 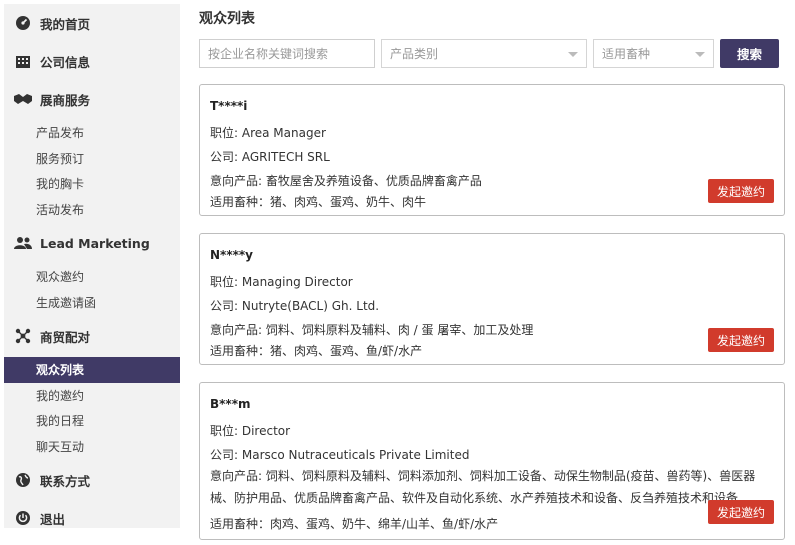 I want to click on nav-lead-marketing: Lead Marketing, so click(x=92, y=243).